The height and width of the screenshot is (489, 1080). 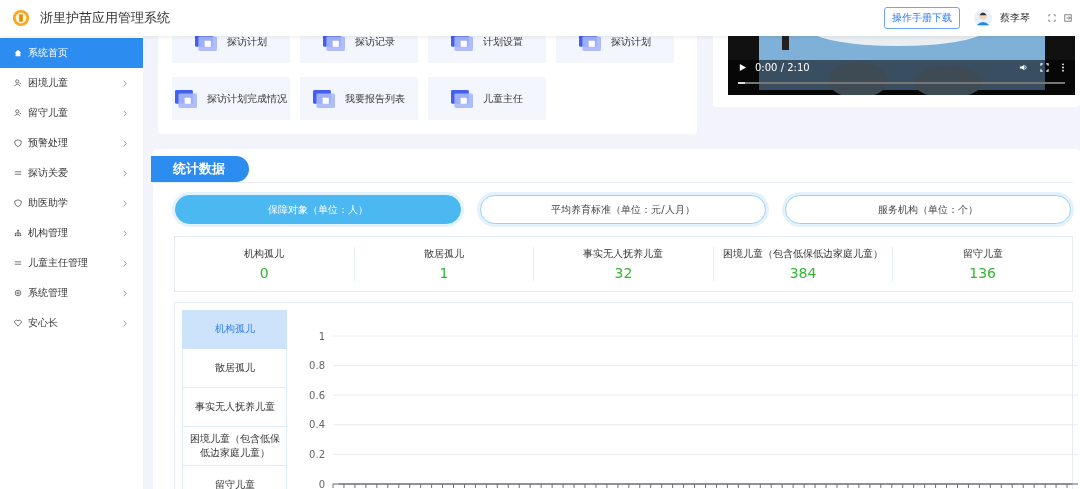 I want to click on volume-icon, so click(x=1023, y=67).